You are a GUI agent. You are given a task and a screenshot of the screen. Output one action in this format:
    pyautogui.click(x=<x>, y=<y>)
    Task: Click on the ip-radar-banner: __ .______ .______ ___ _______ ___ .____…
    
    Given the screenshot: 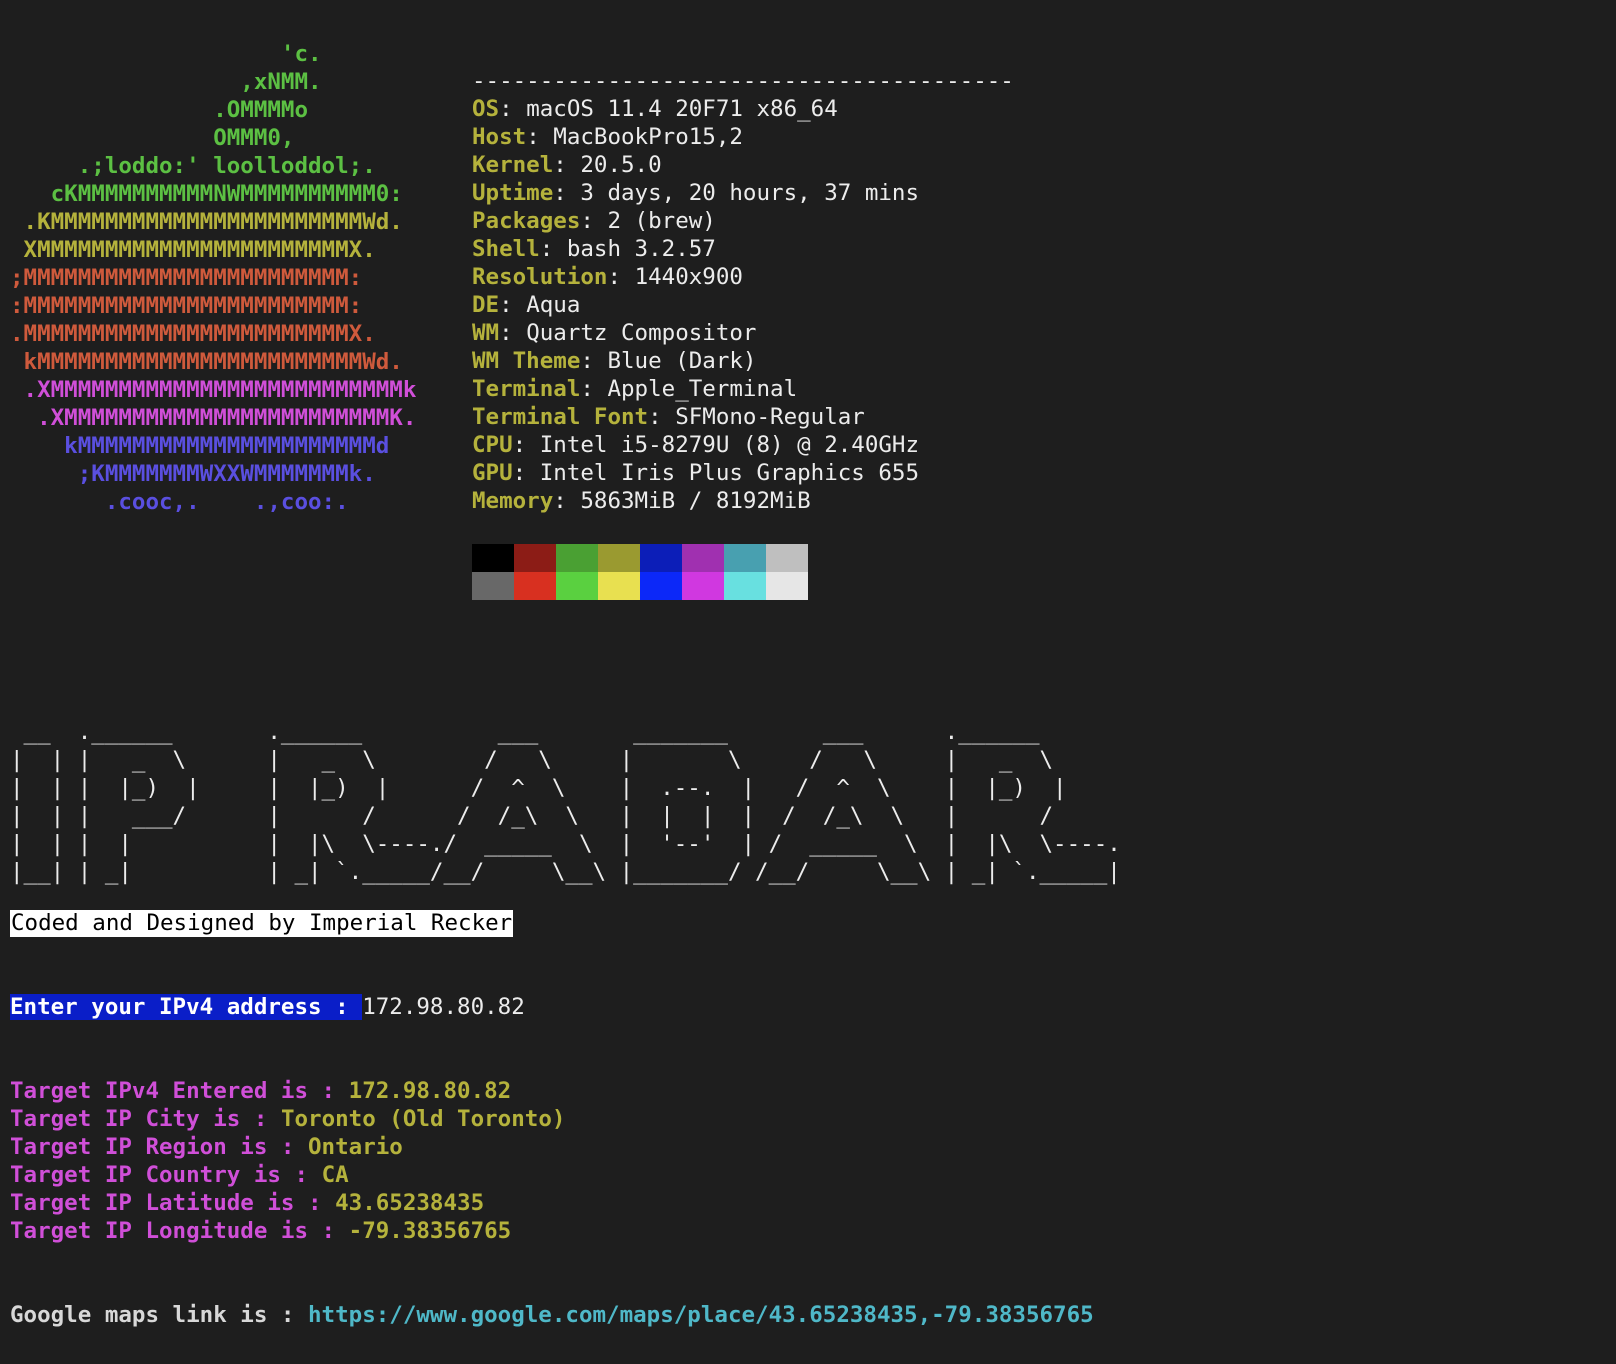 What is the action you would take?
    pyautogui.click(x=565, y=802)
    